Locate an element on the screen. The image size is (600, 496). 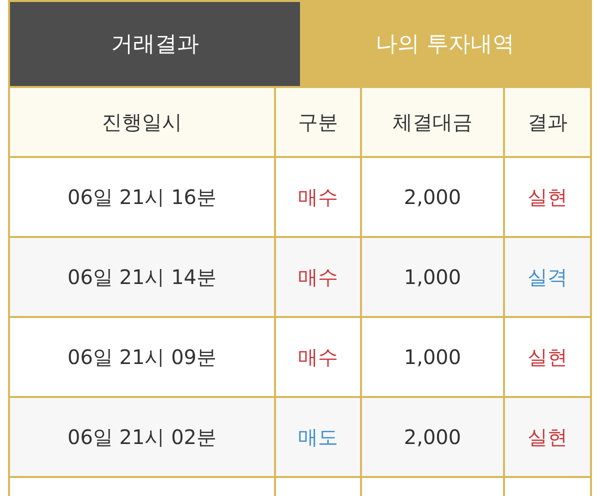
table-cell: 06일 21시 16분 is located at coordinates (143, 198).